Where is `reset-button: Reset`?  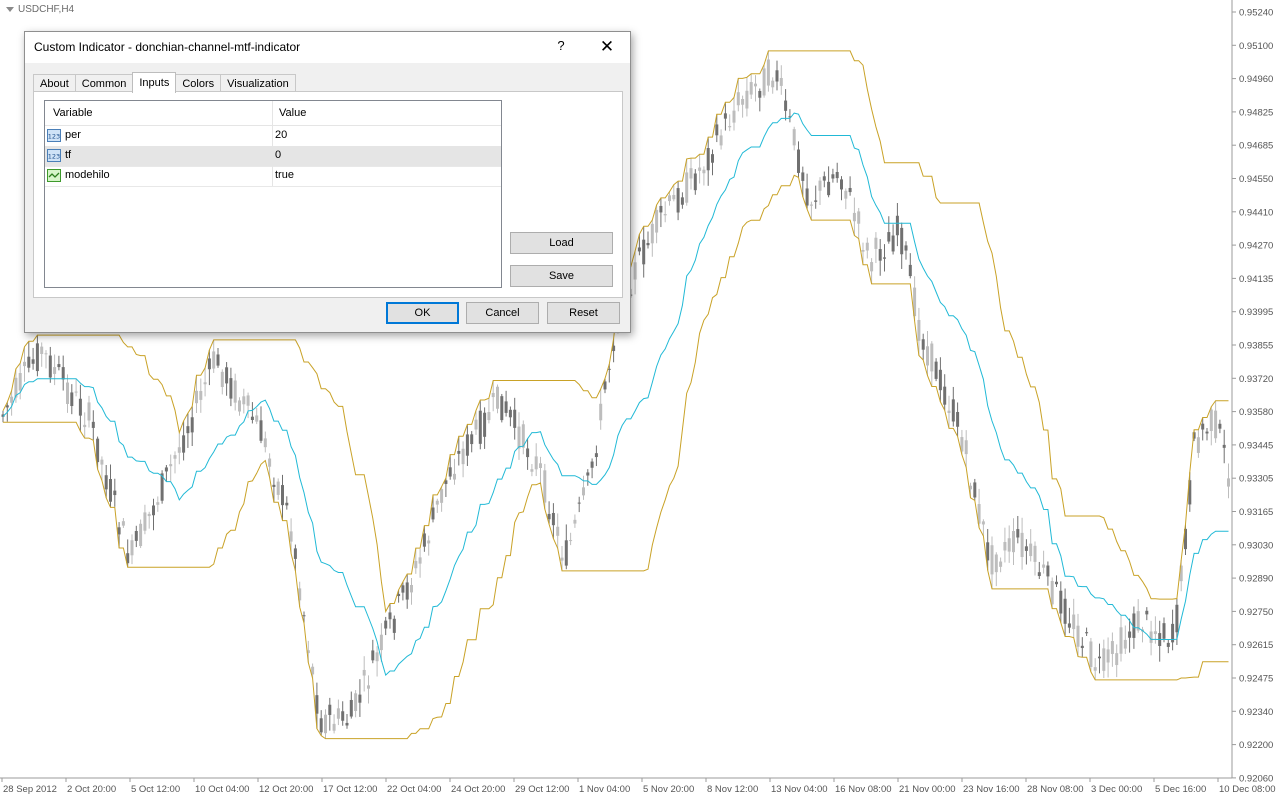
reset-button: Reset is located at coordinates (583, 313).